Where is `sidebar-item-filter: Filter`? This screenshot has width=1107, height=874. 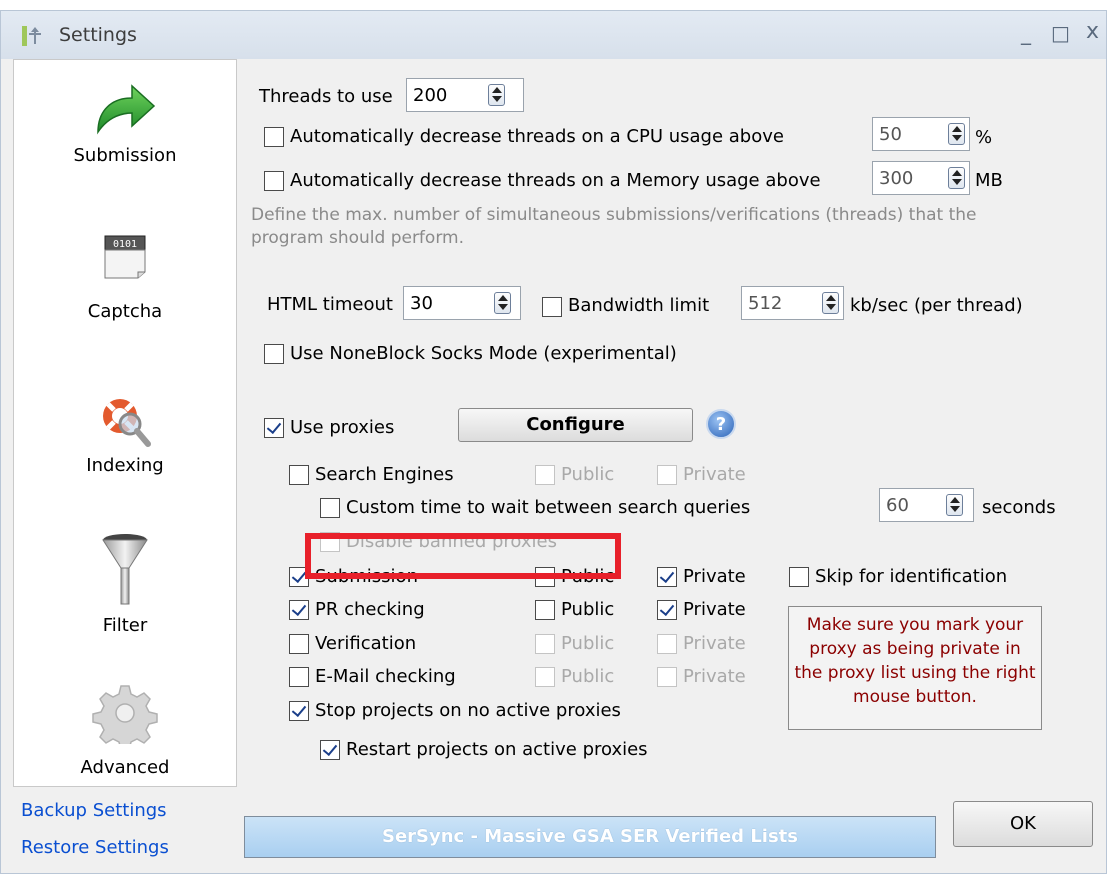
sidebar-item-filter: Filter is located at coordinates (125, 583).